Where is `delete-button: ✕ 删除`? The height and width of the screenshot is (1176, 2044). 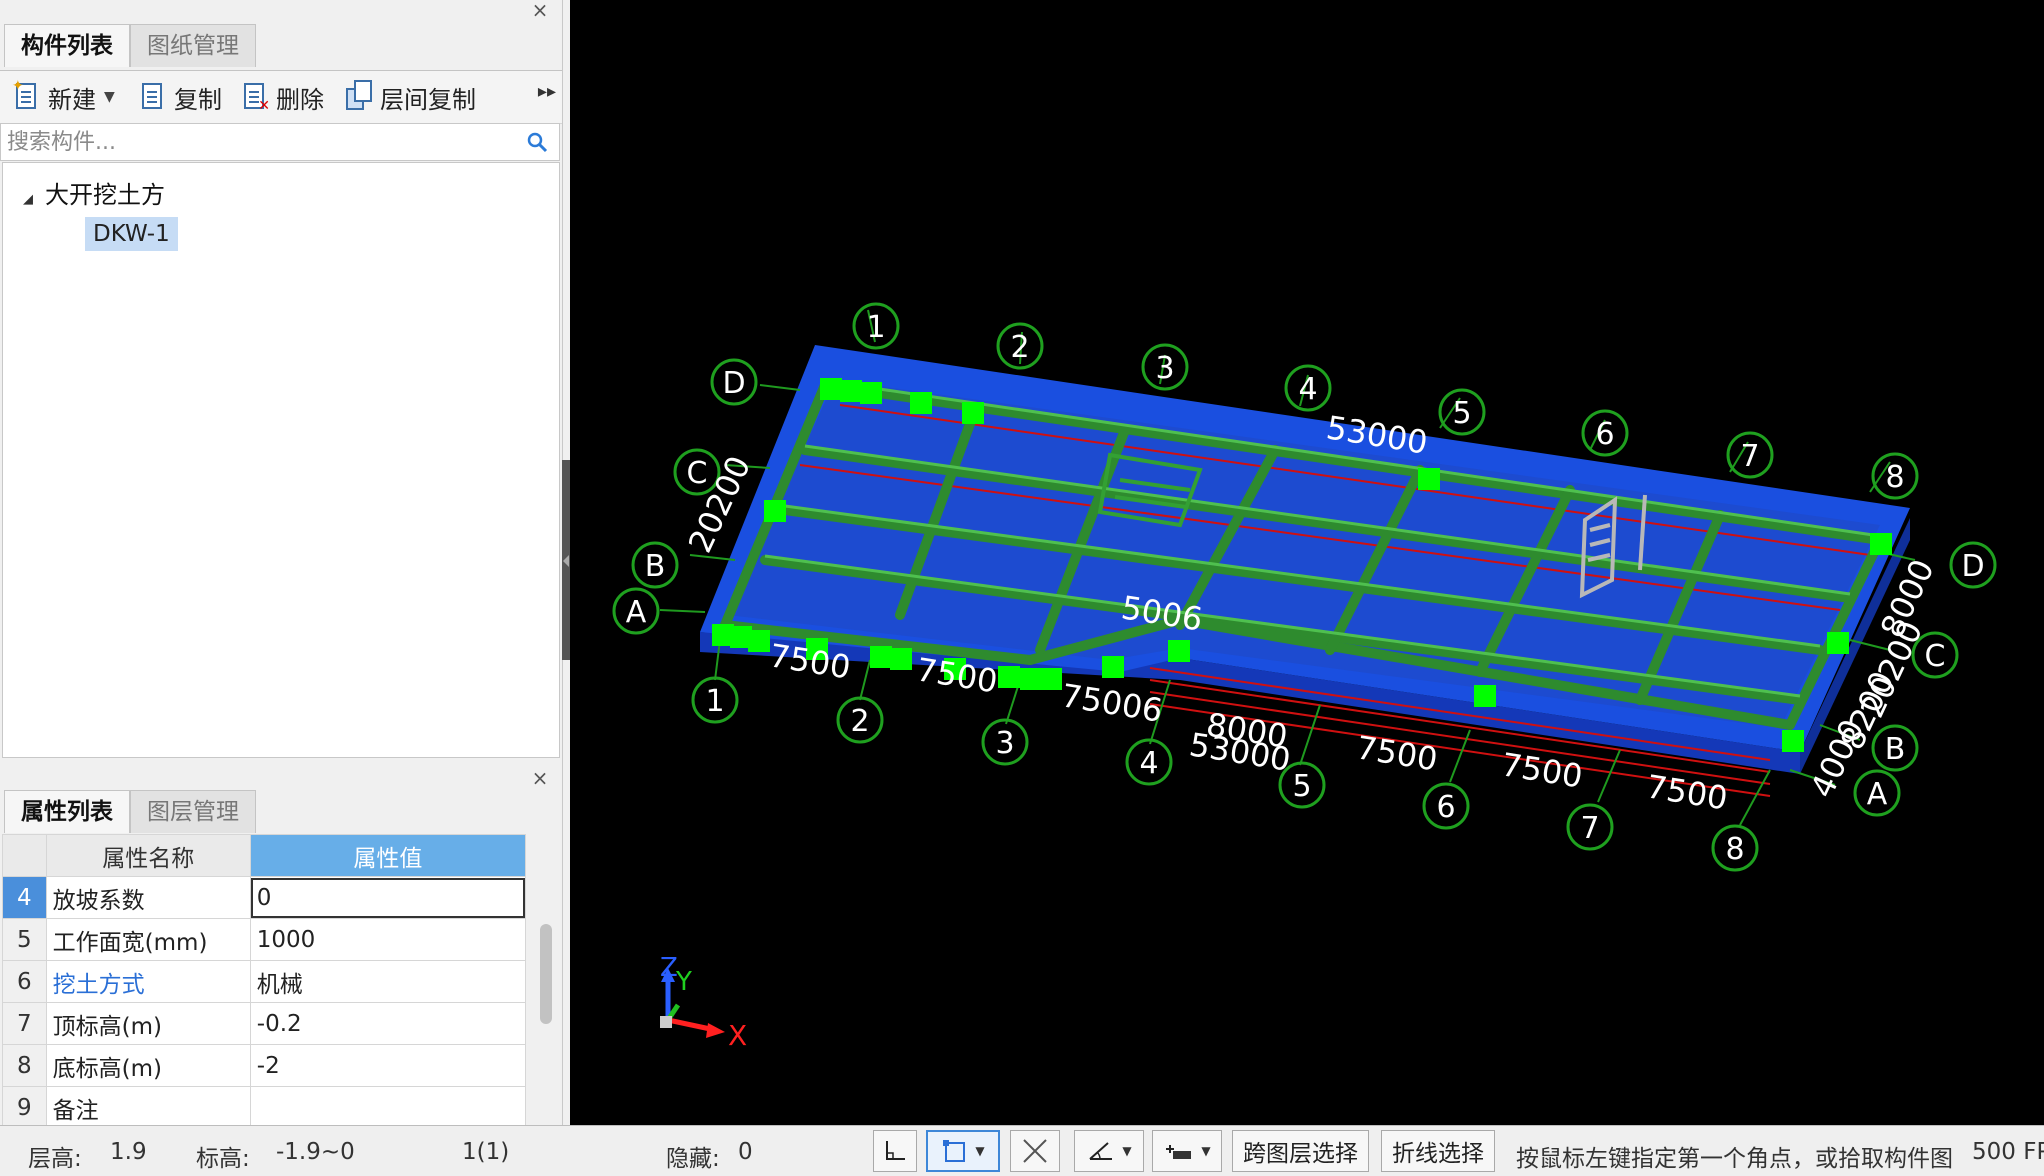
delete-button: ✕ 删除 is located at coordinates (283, 97).